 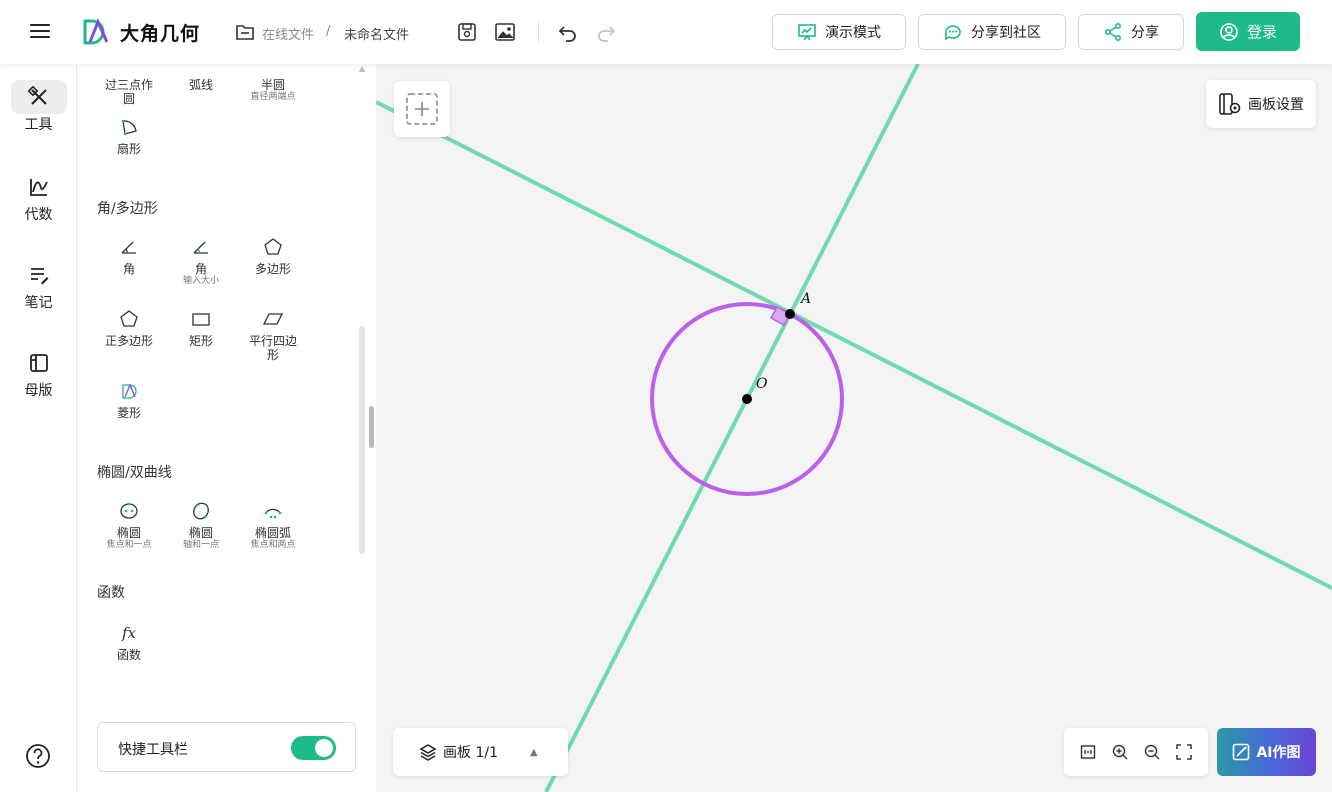 What do you see at coordinates (38, 125) in the screenshot?
I see `rail-item-label: 工具` at bounding box center [38, 125].